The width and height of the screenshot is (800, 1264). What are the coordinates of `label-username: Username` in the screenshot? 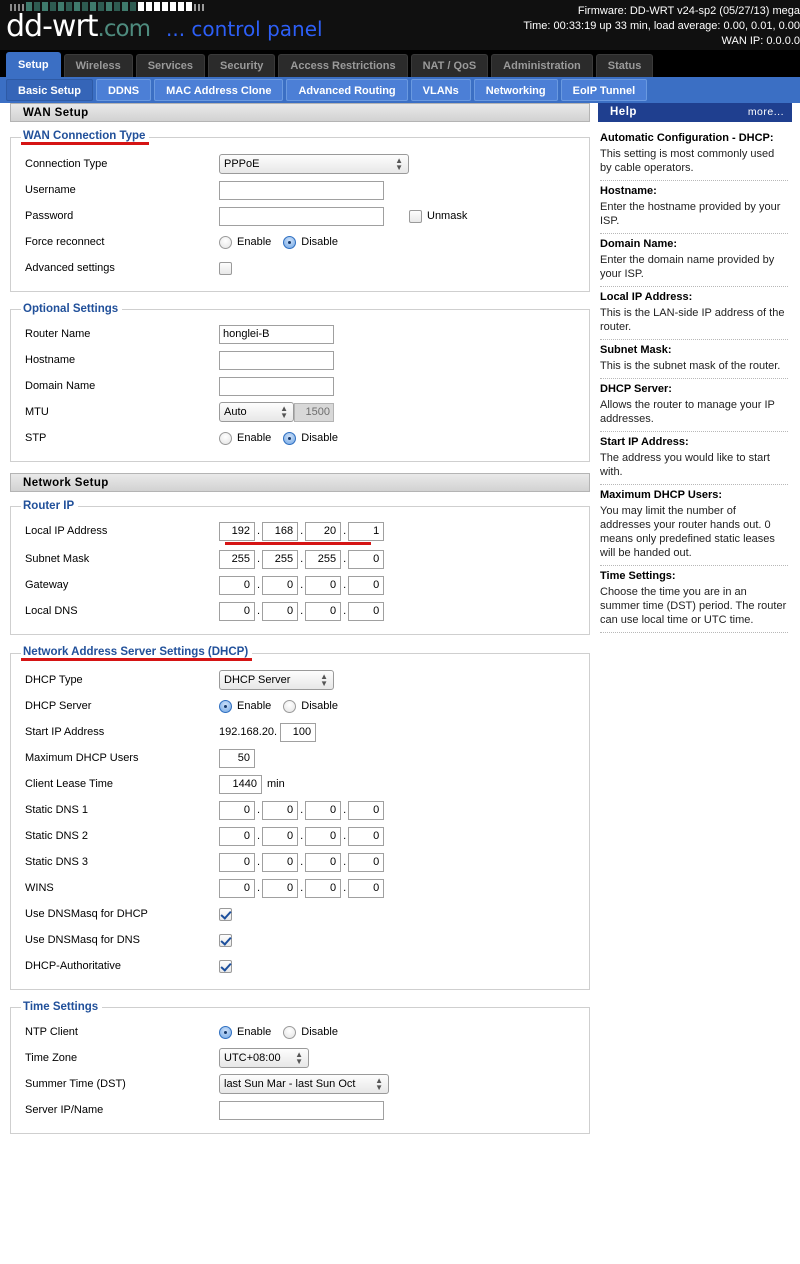 It's located at (50, 190).